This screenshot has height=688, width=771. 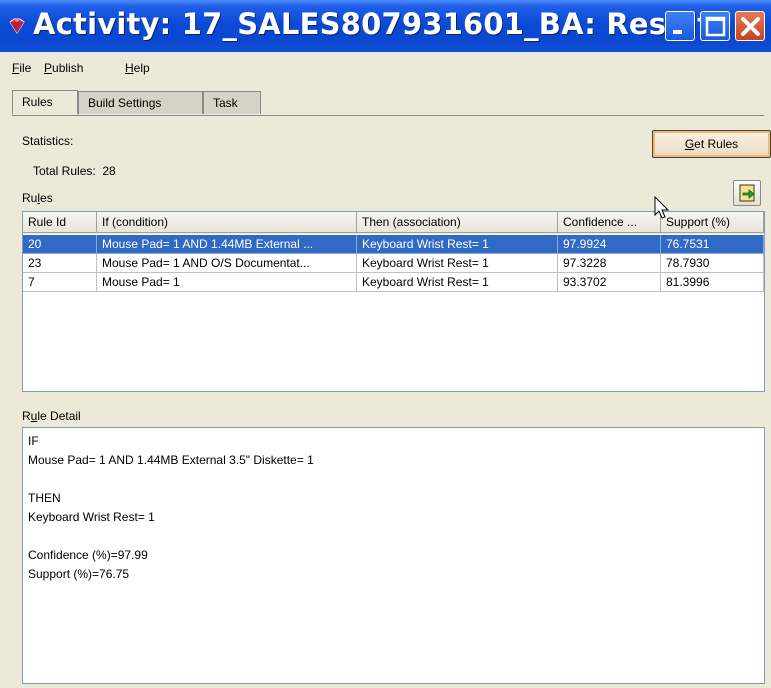 I want to click on column-header-support: Support (%), so click(x=712, y=222).